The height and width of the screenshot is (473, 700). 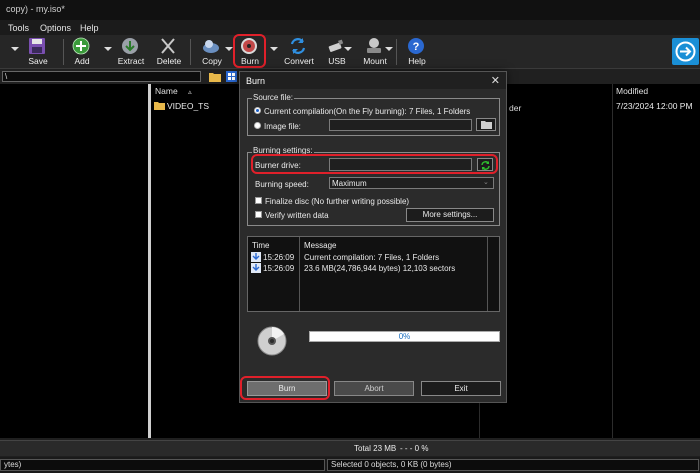 I want to click on log-scrollbar-divider, so click(x=487, y=274).